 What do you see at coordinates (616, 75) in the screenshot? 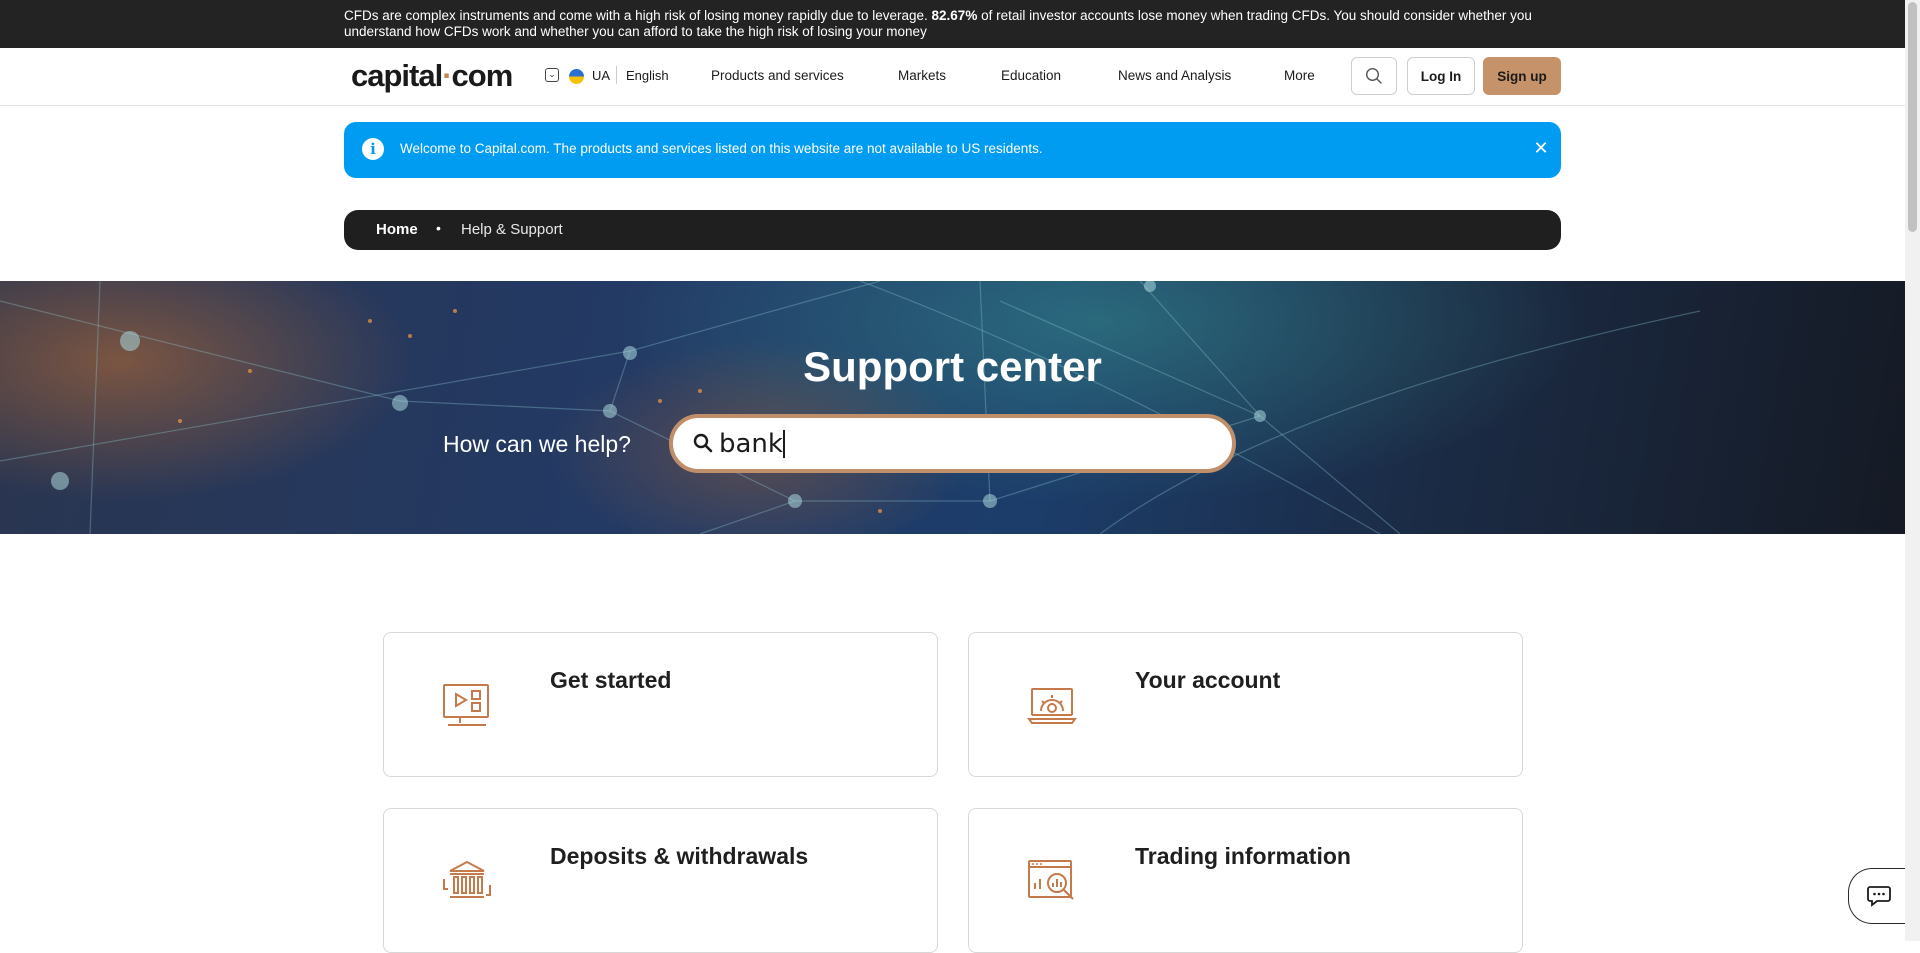
I see `language-divider` at bounding box center [616, 75].